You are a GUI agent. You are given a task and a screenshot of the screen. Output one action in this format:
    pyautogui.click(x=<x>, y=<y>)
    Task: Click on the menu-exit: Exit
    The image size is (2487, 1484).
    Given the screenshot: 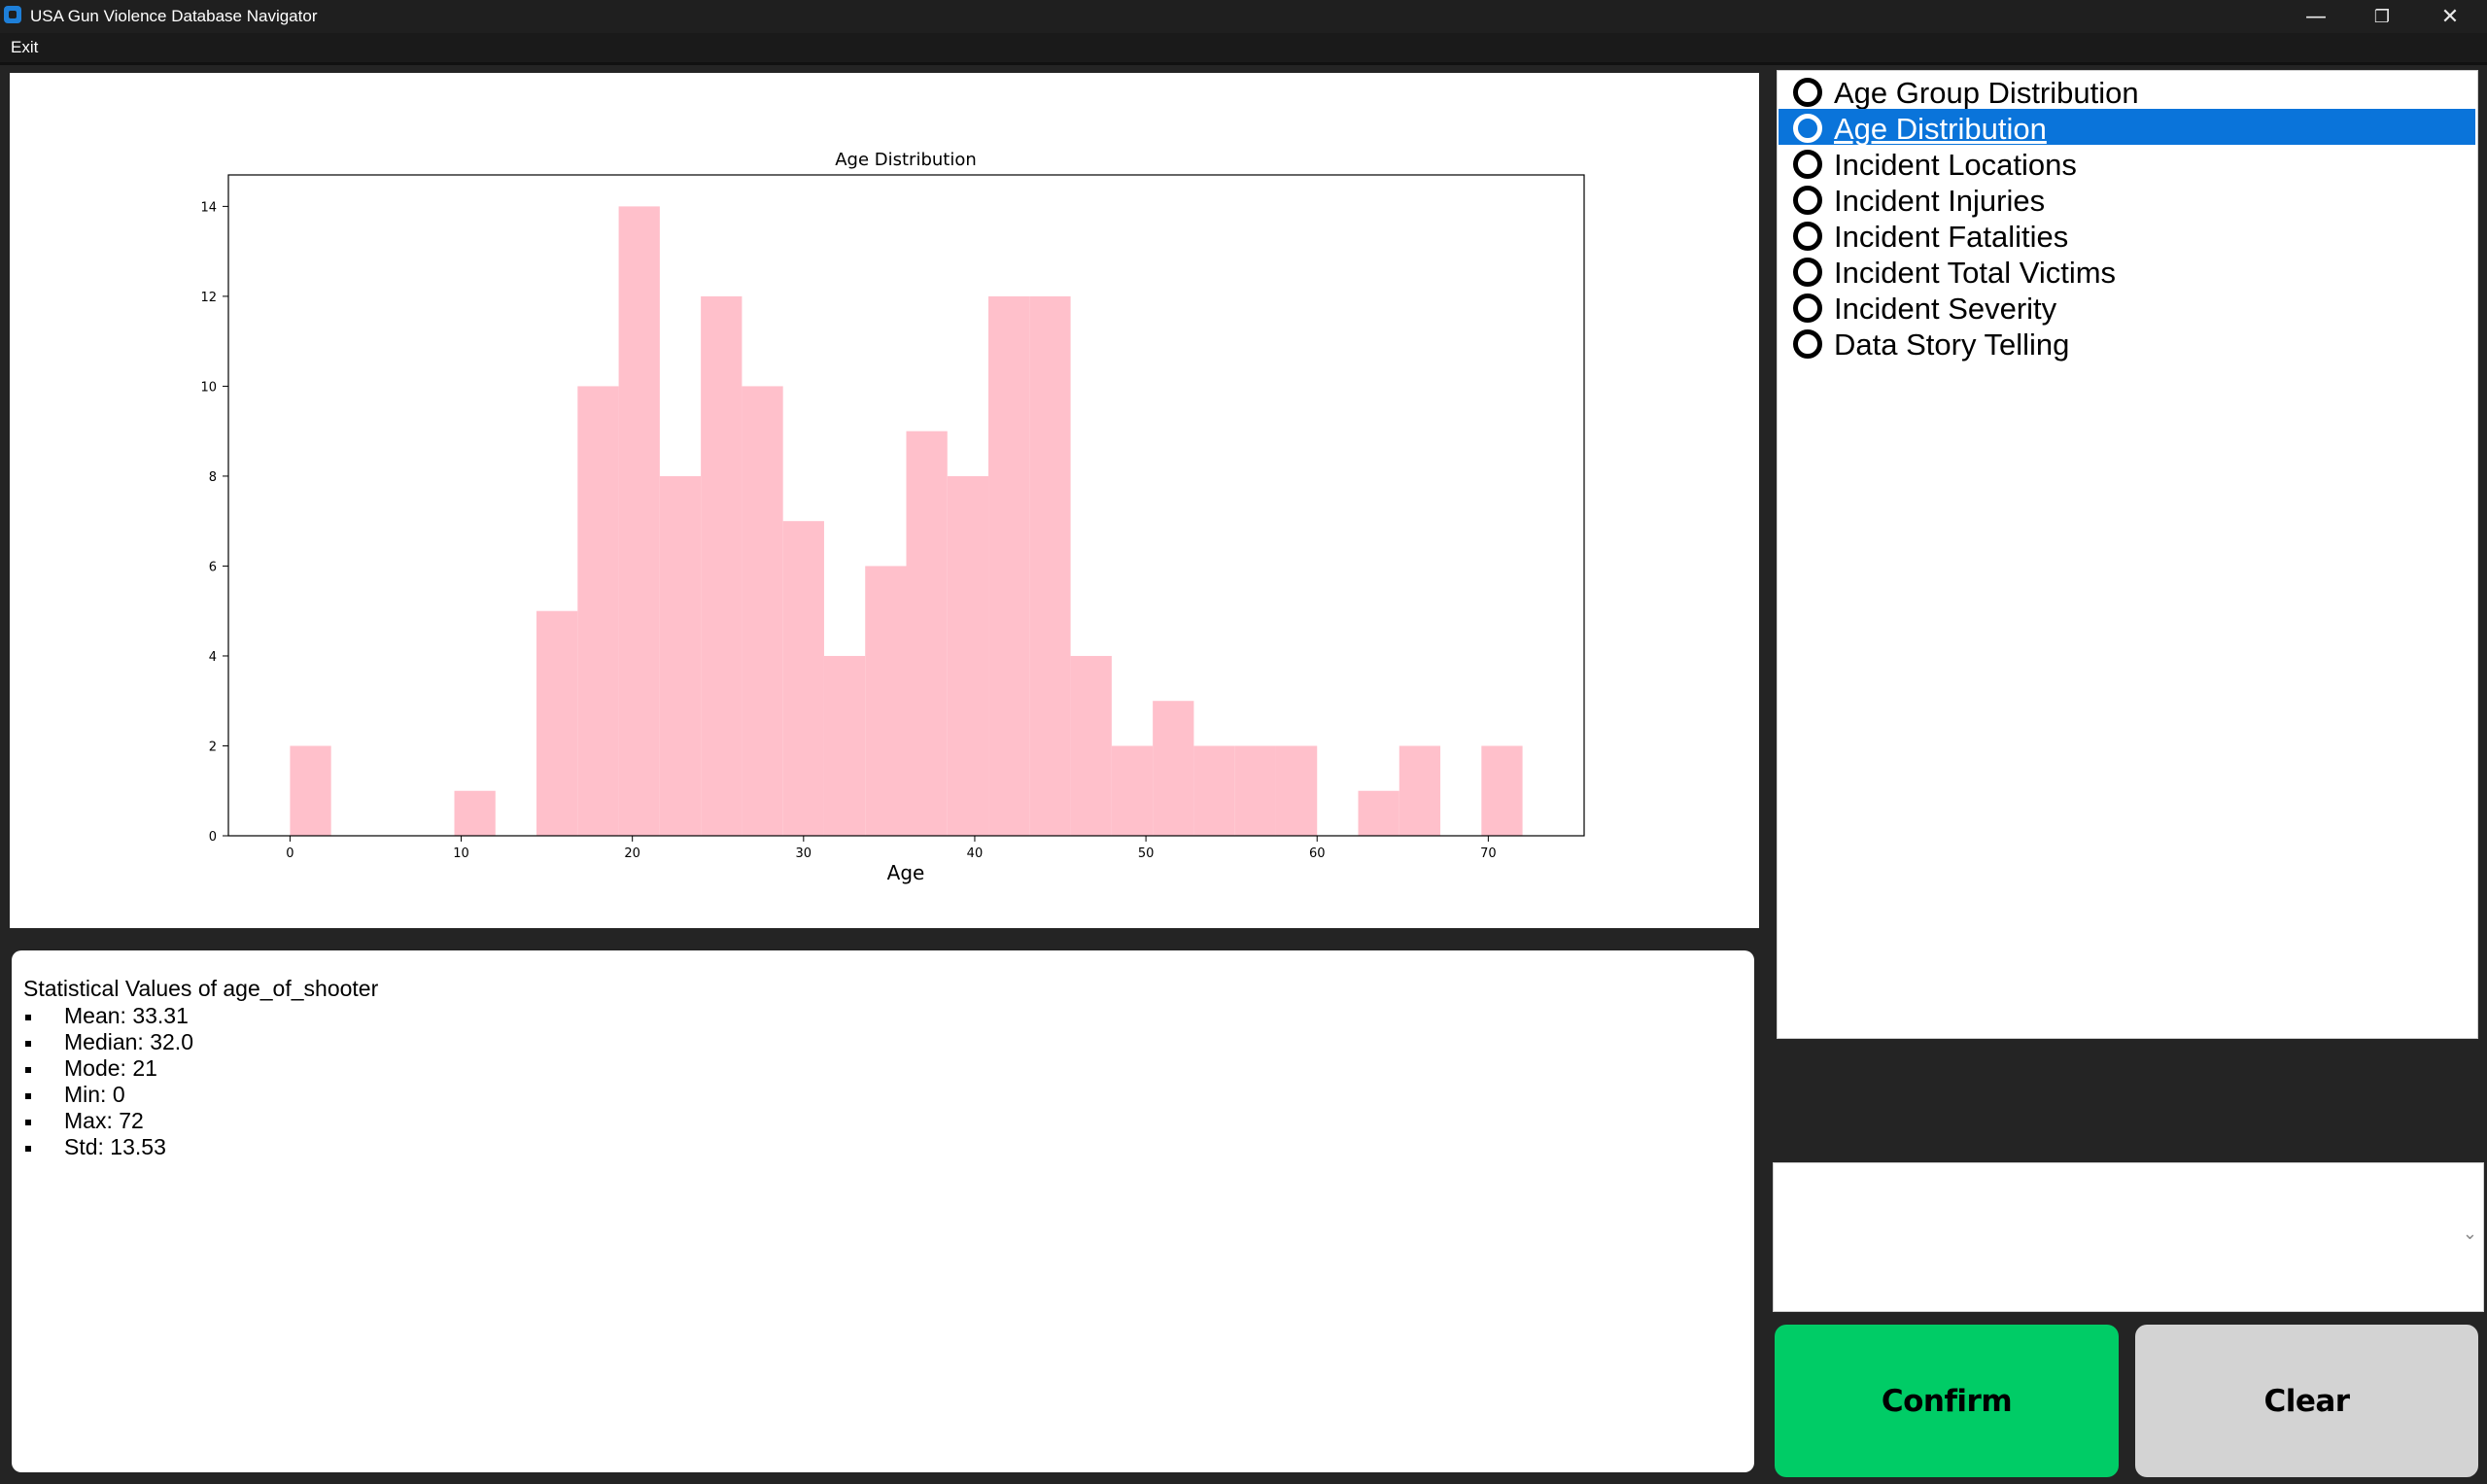 What is the action you would take?
    pyautogui.click(x=24, y=47)
    